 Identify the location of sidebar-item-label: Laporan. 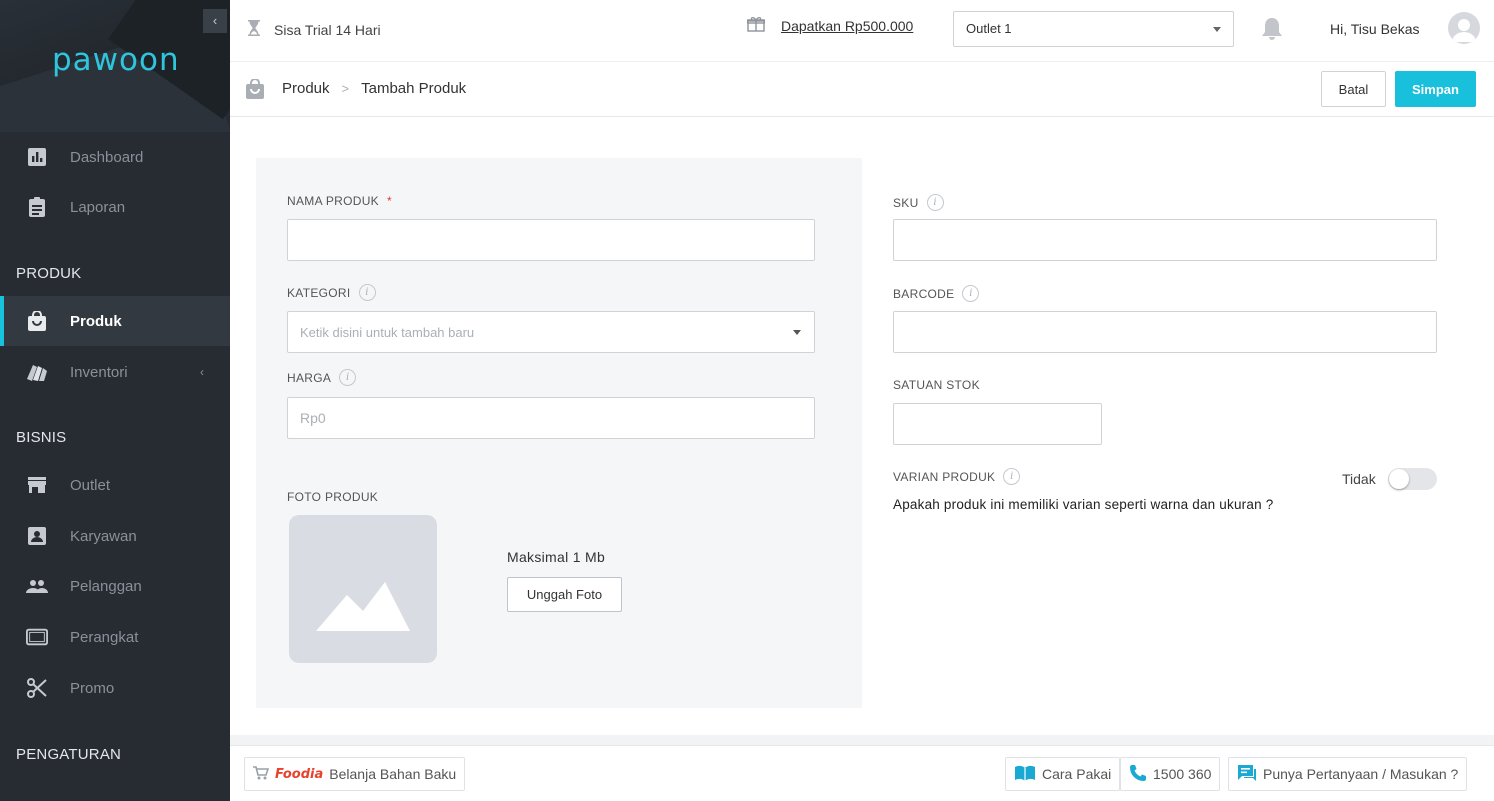
(98, 207).